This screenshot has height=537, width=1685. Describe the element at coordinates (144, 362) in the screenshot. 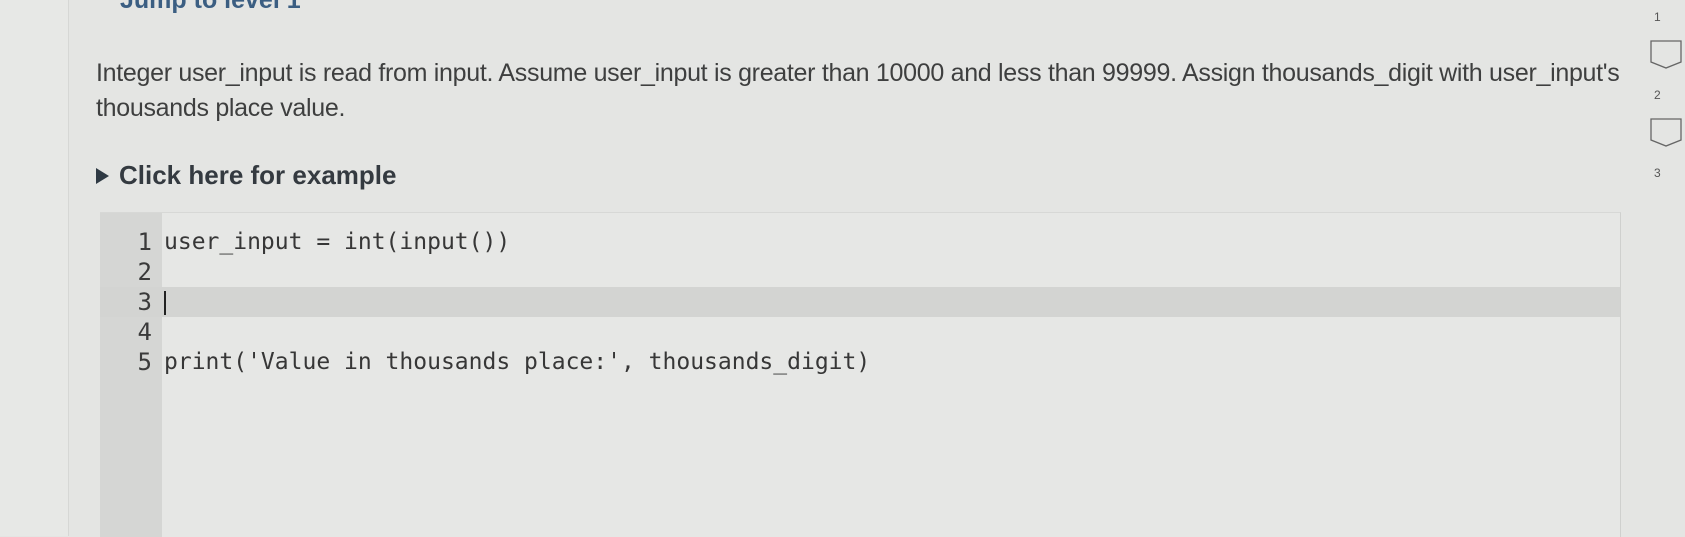

I see `line-number: 5` at that location.